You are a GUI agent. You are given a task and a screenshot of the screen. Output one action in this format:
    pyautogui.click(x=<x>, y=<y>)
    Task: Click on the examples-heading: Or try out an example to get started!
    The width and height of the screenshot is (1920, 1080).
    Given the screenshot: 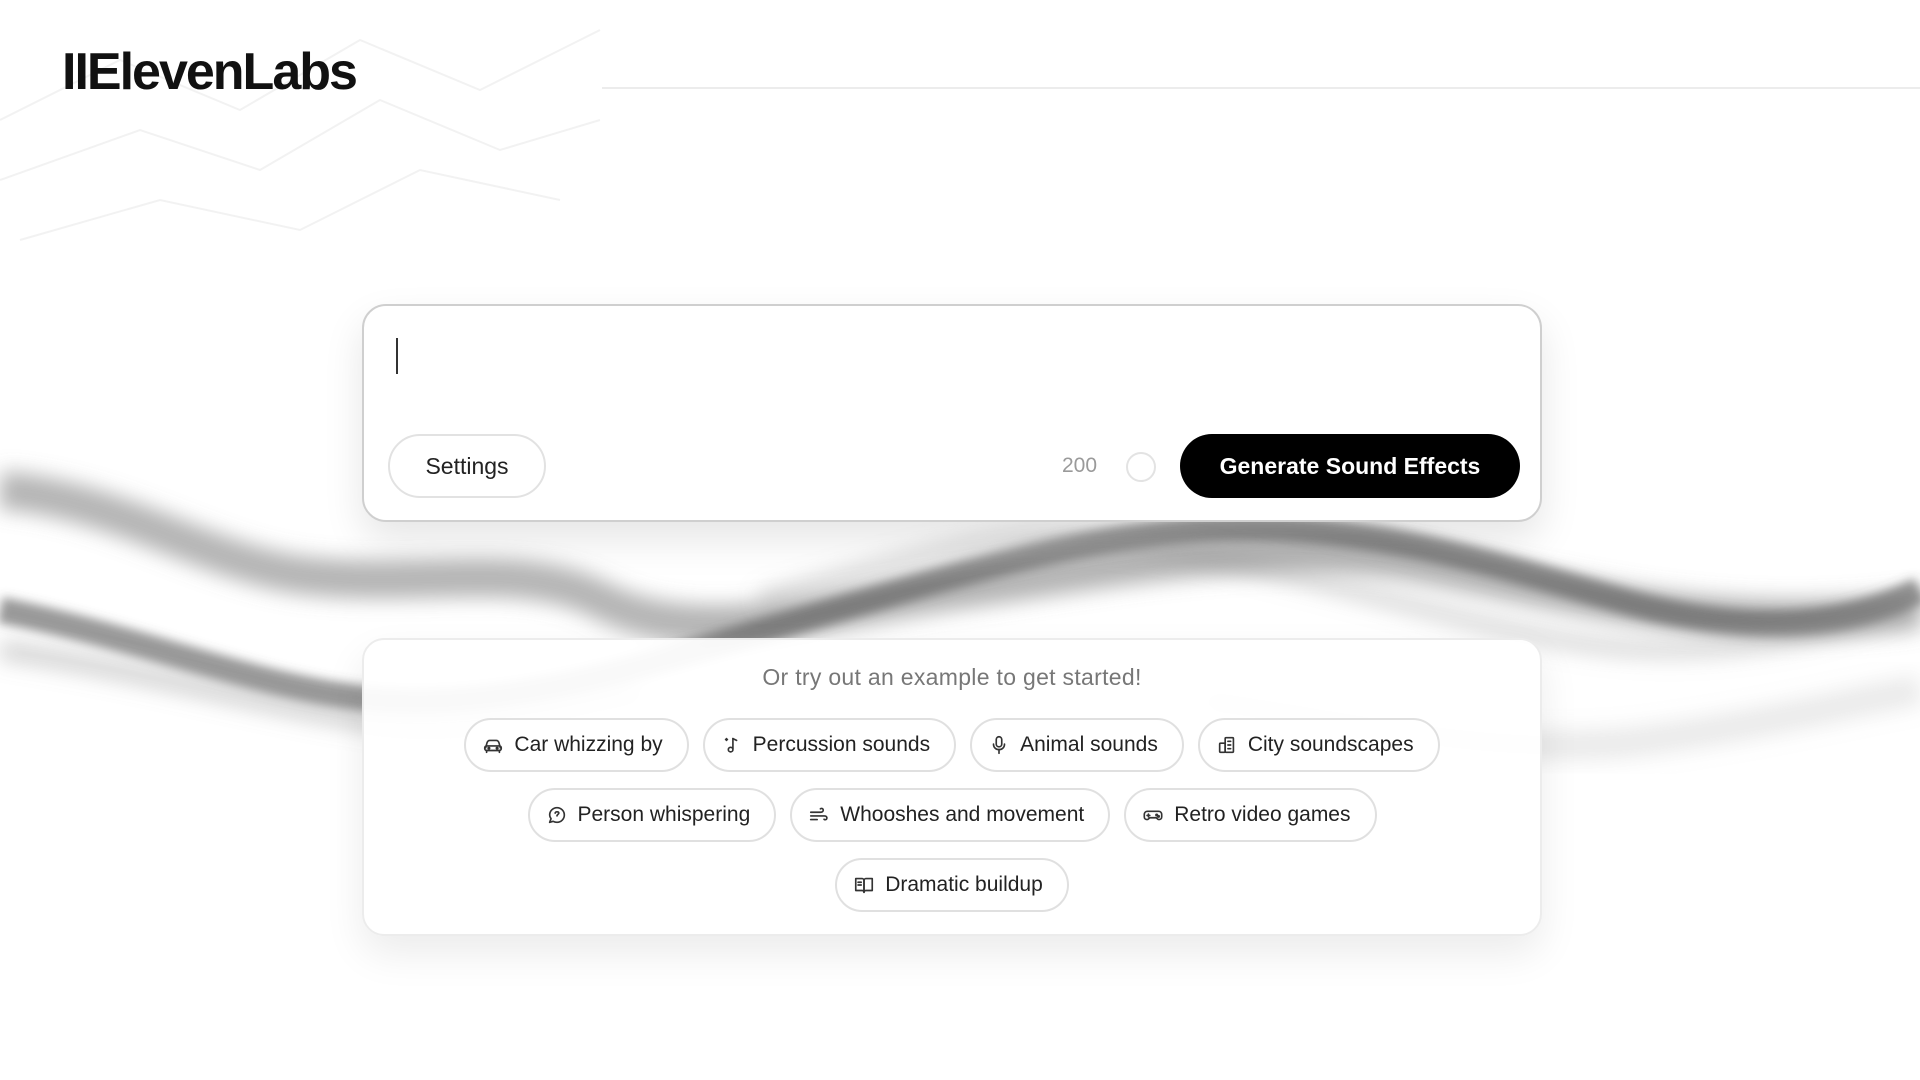 What is the action you would take?
    pyautogui.click(x=952, y=677)
    